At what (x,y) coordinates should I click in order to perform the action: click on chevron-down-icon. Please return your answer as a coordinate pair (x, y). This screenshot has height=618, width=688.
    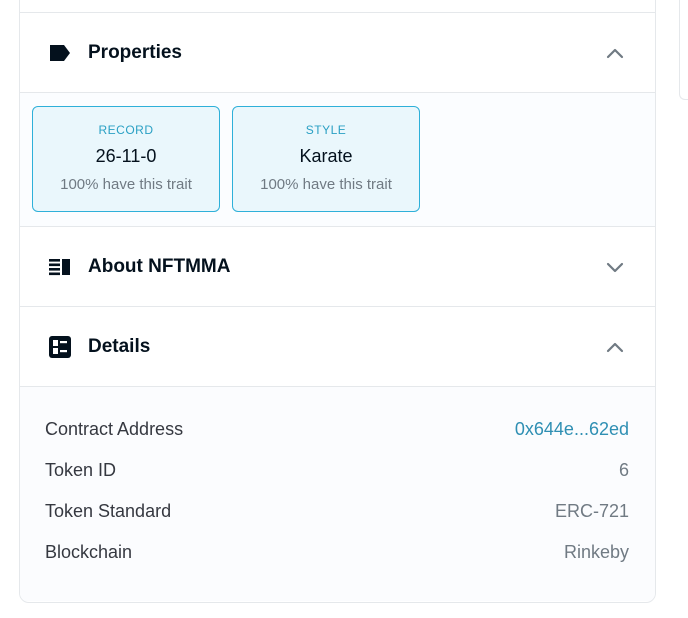
    Looking at the image, I should click on (615, 267).